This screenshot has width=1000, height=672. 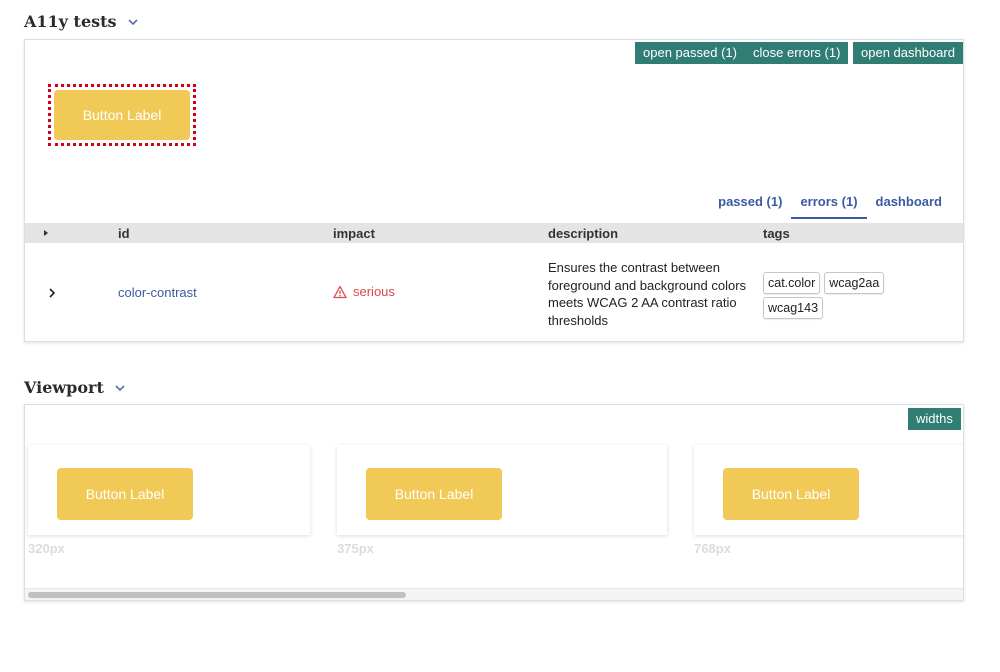 I want to click on column-header-tags: tags, so click(x=776, y=233).